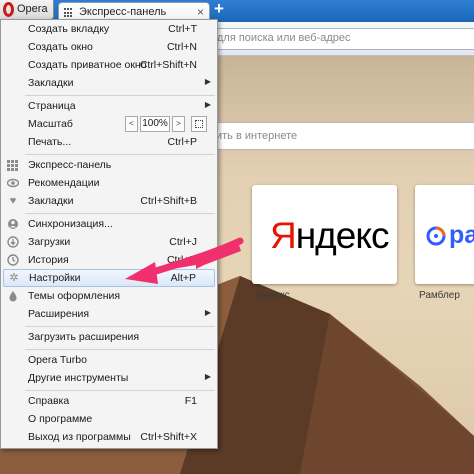 The height and width of the screenshot is (474, 474). I want to click on menu-item-shortcut: Ctrl+T, so click(182, 29).